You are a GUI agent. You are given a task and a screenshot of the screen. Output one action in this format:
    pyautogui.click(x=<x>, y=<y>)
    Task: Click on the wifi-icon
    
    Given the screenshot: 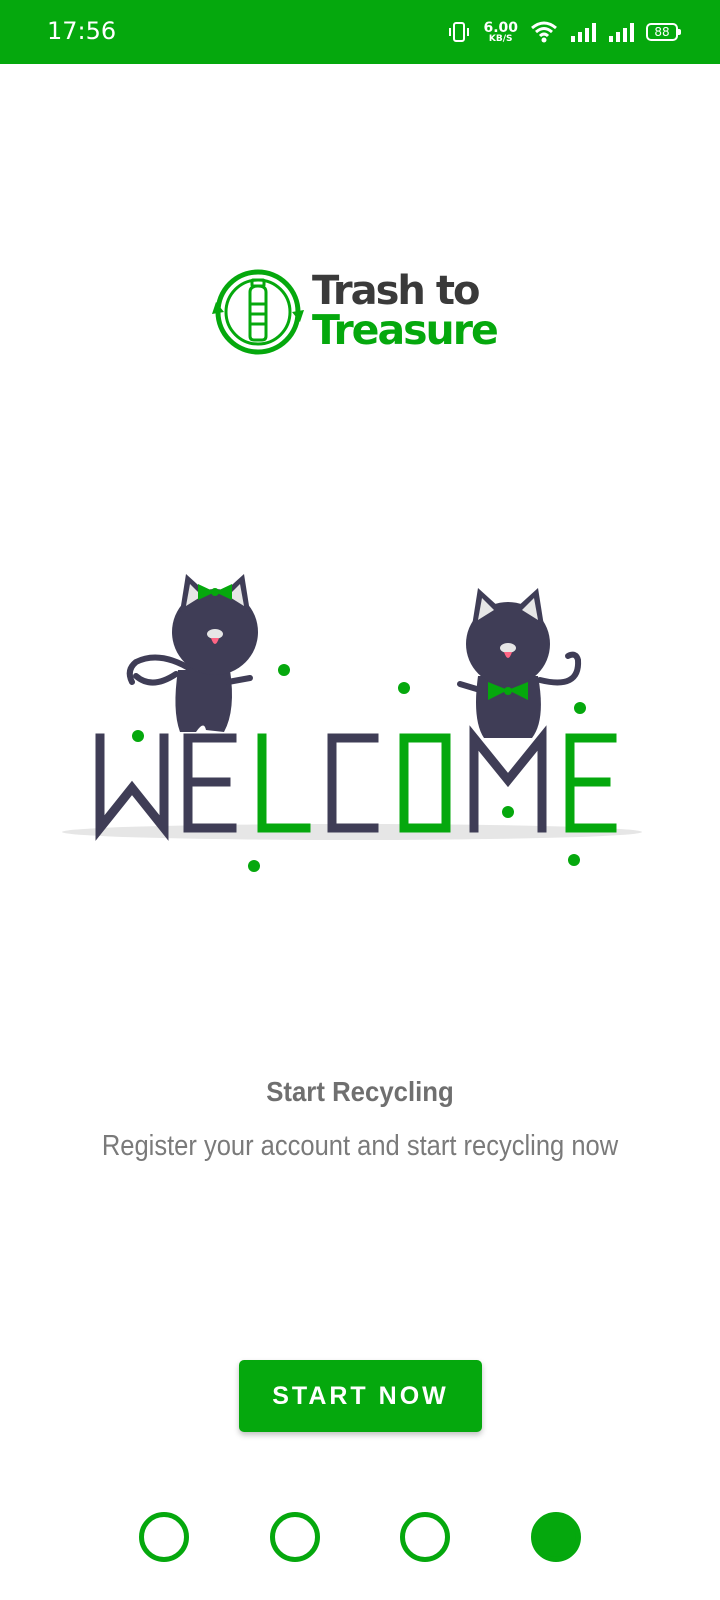 What is the action you would take?
    pyautogui.click(x=544, y=32)
    